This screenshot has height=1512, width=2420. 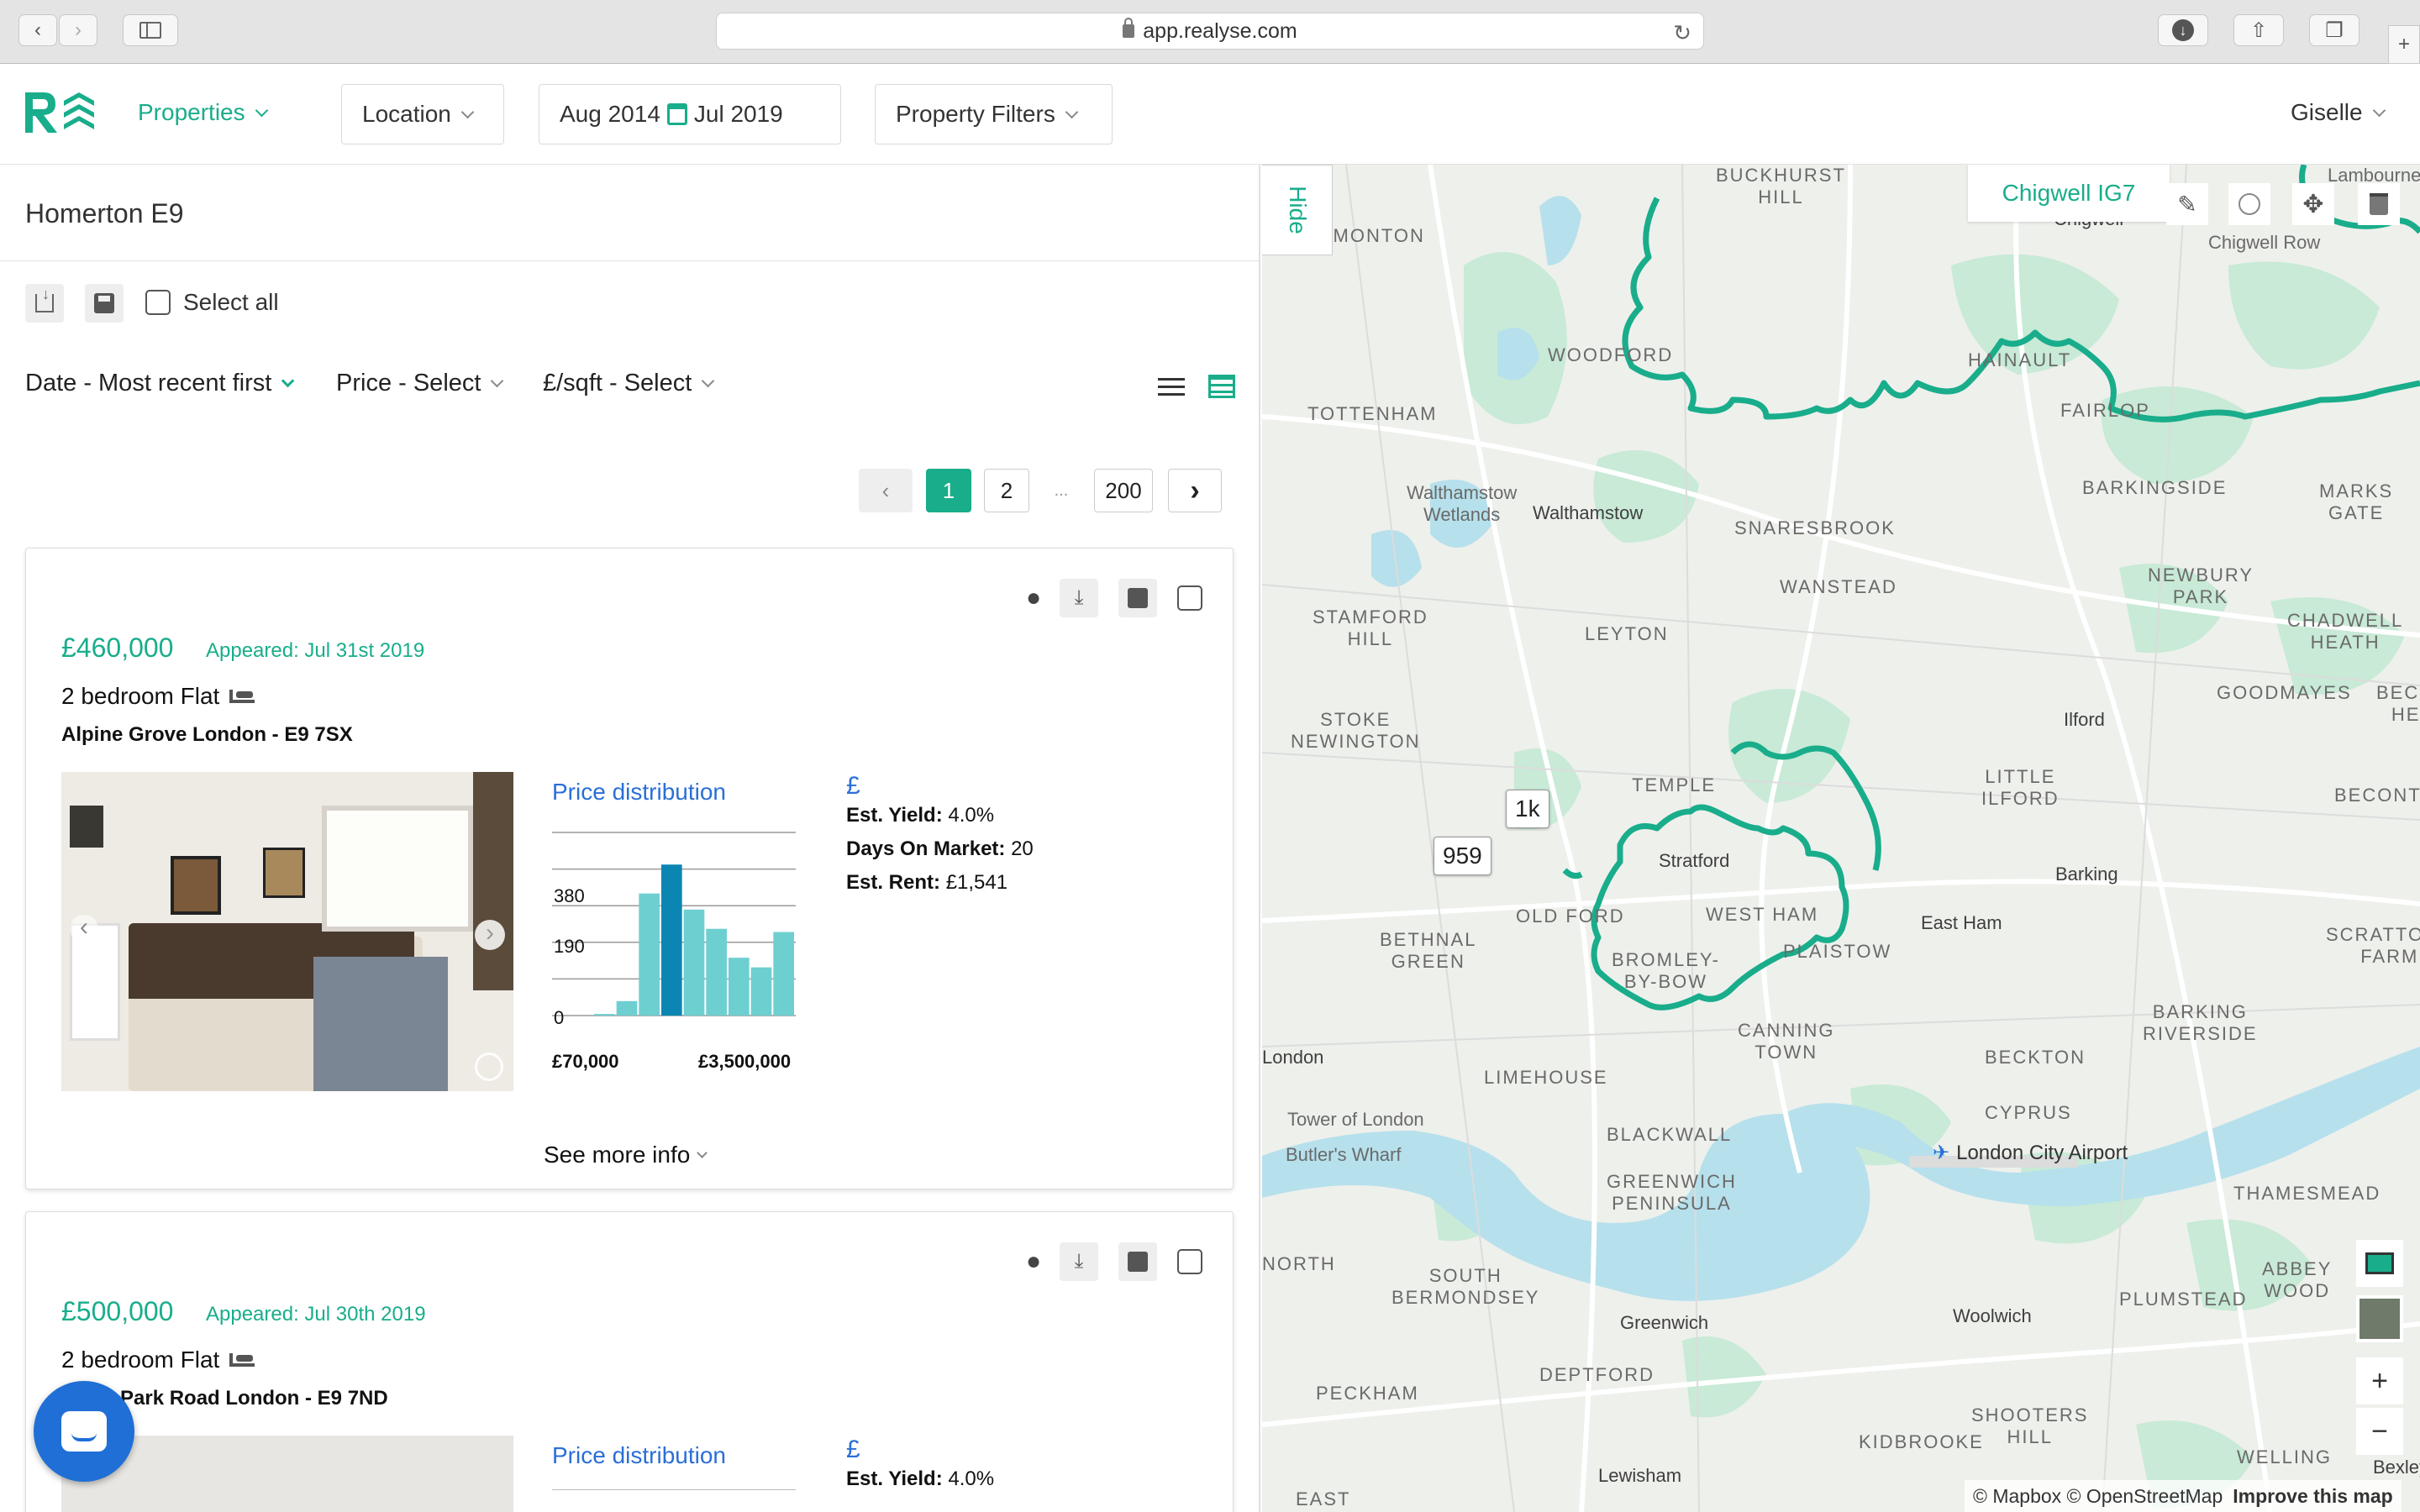 What do you see at coordinates (1992, 1315) in the screenshot?
I see `map-town-label: Woolwich` at bounding box center [1992, 1315].